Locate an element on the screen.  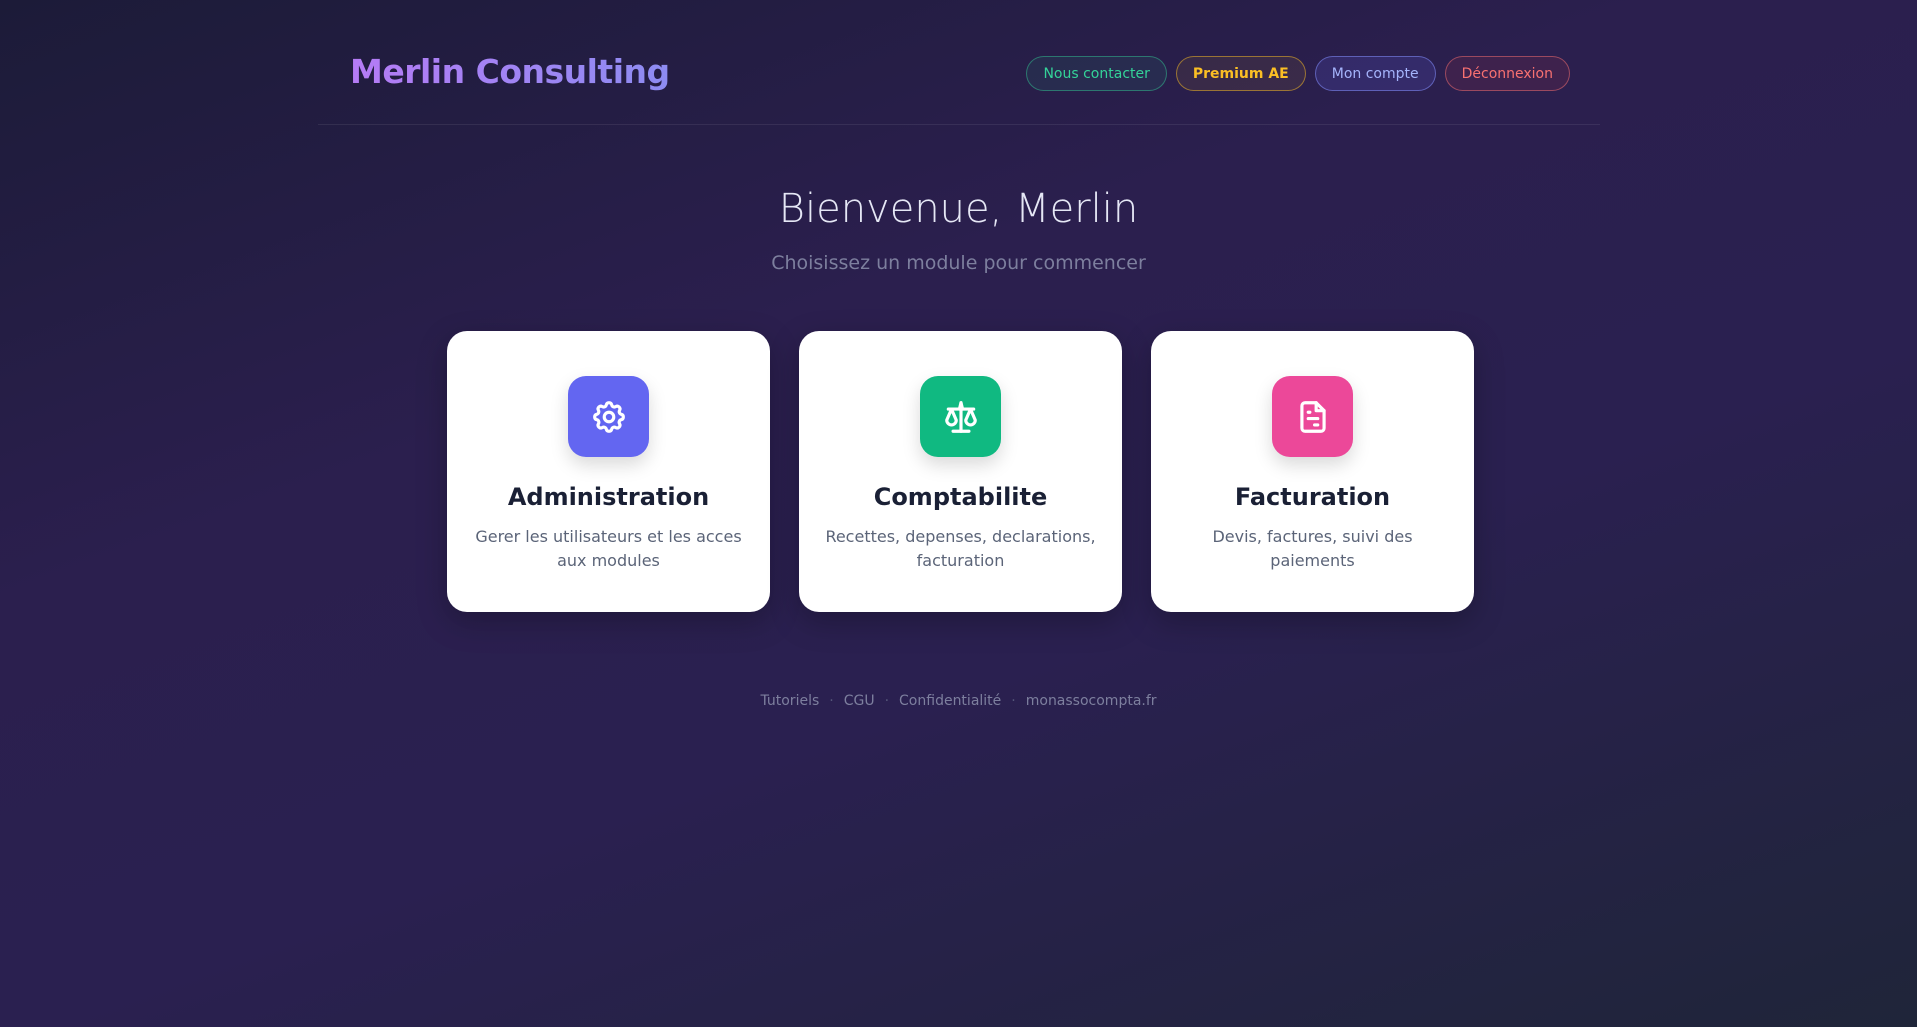
footer-link-tutoriels: Tutoriels is located at coordinates (789, 701).